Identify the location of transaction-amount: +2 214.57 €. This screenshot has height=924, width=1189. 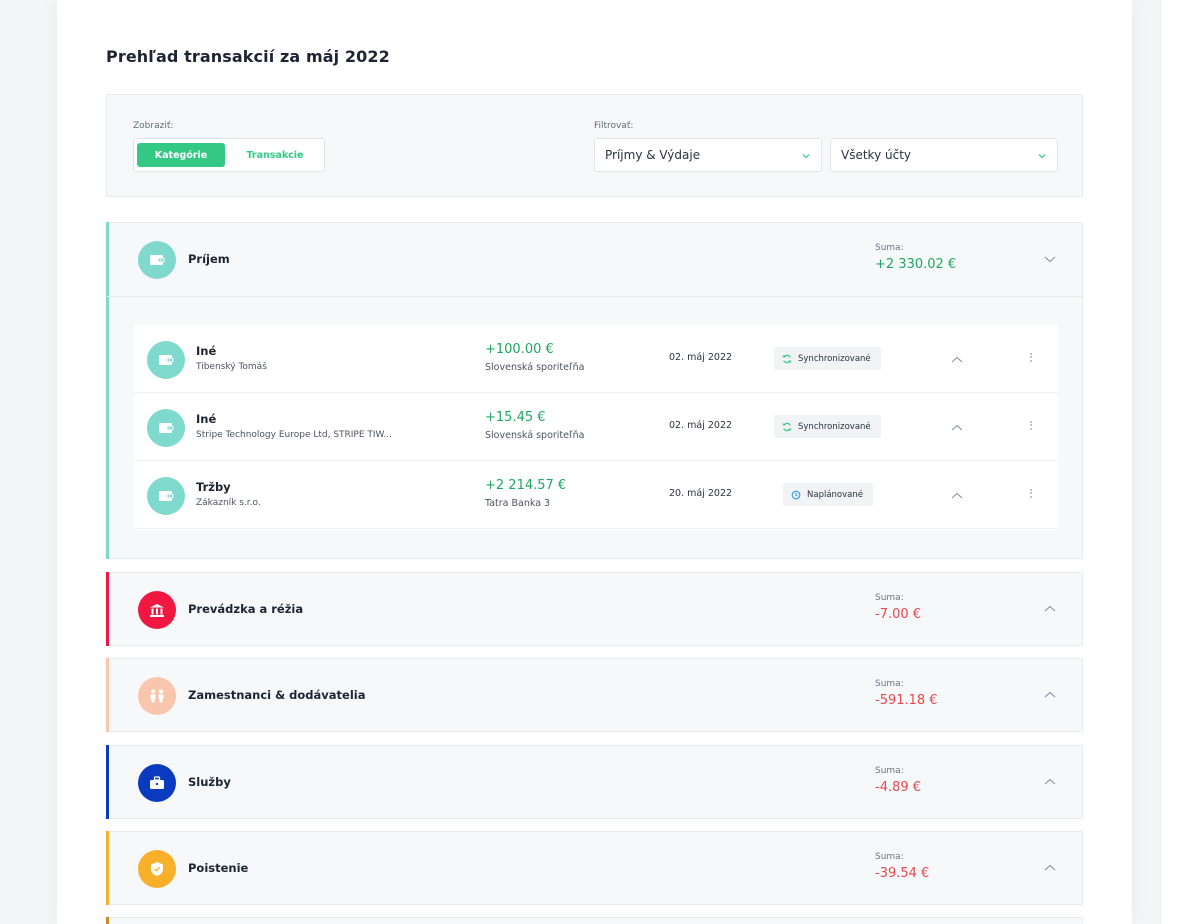
(526, 485).